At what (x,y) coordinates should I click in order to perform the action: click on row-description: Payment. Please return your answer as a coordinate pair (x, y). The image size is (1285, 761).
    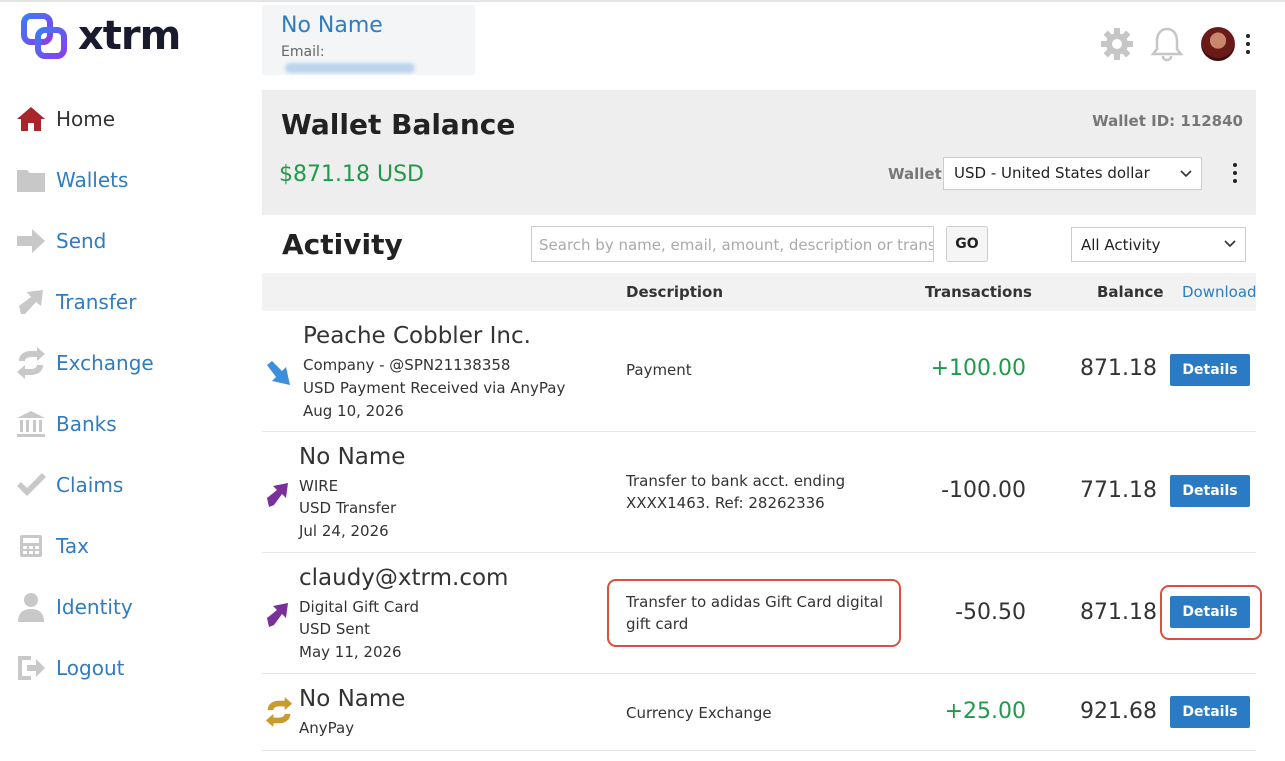
    Looking at the image, I should click on (659, 370).